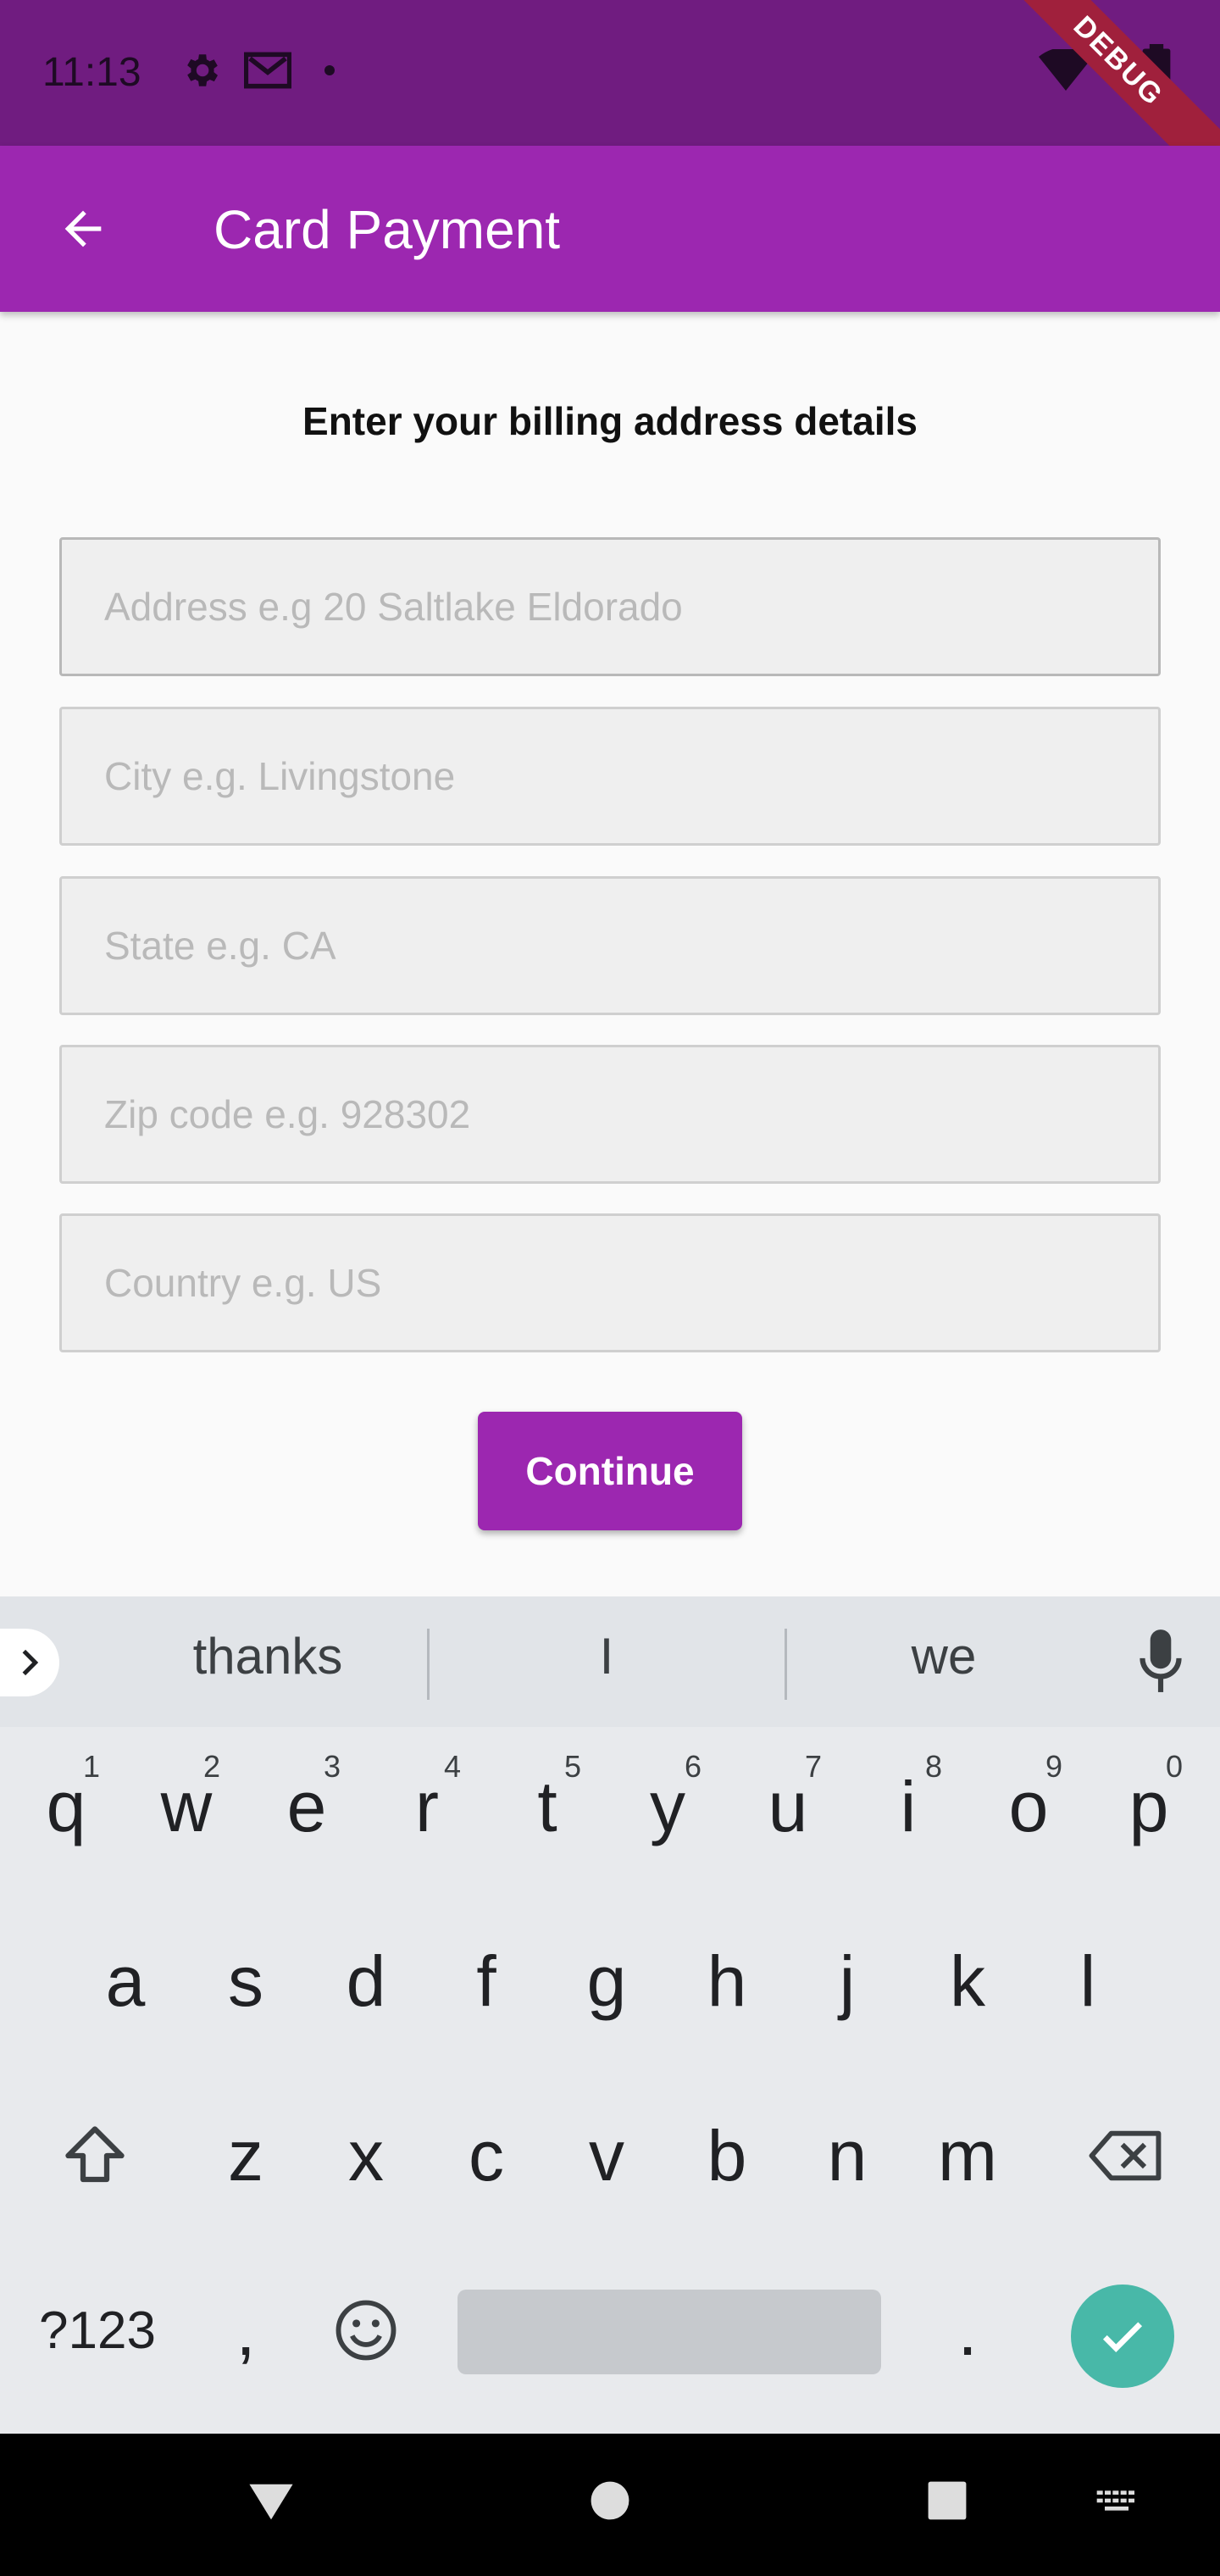 This screenshot has height=2576, width=1220. I want to click on key-h: h, so click(727, 1981).